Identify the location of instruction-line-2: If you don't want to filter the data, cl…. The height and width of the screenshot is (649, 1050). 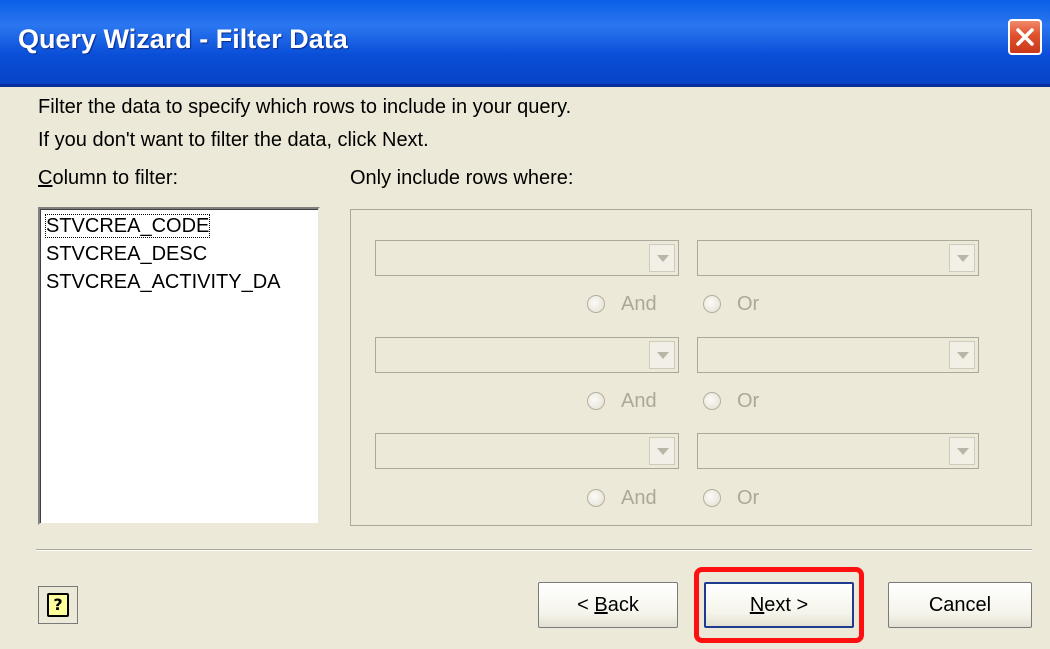
(233, 140).